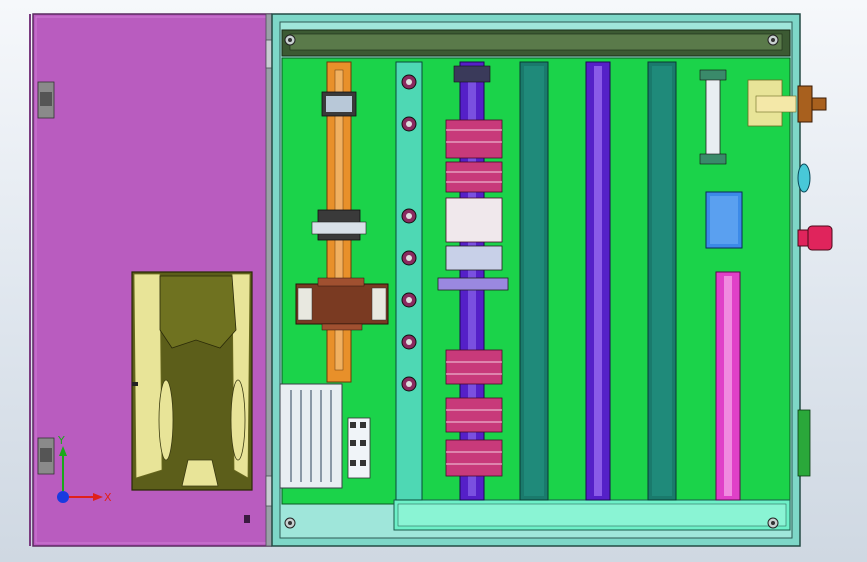 The width and height of the screenshot is (867, 562). What do you see at coordinates (342, 304) in the screenshot?
I see `transformer` at bounding box center [342, 304].